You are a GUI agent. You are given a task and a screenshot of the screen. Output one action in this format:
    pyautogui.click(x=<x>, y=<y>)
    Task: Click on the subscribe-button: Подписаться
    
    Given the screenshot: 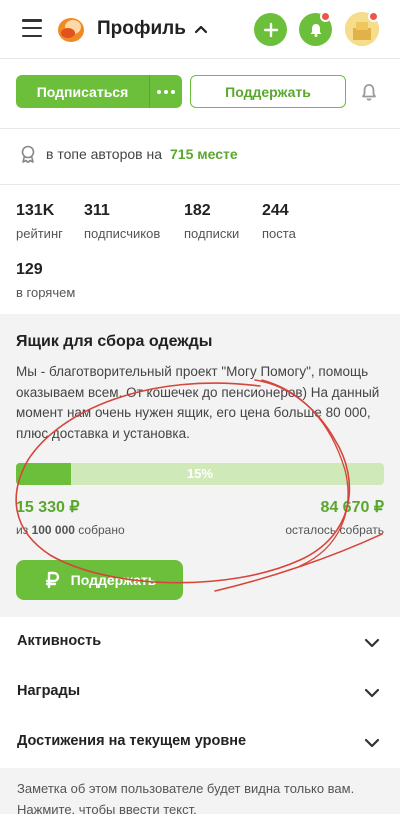 What is the action you would take?
    pyautogui.click(x=99, y=91)
    